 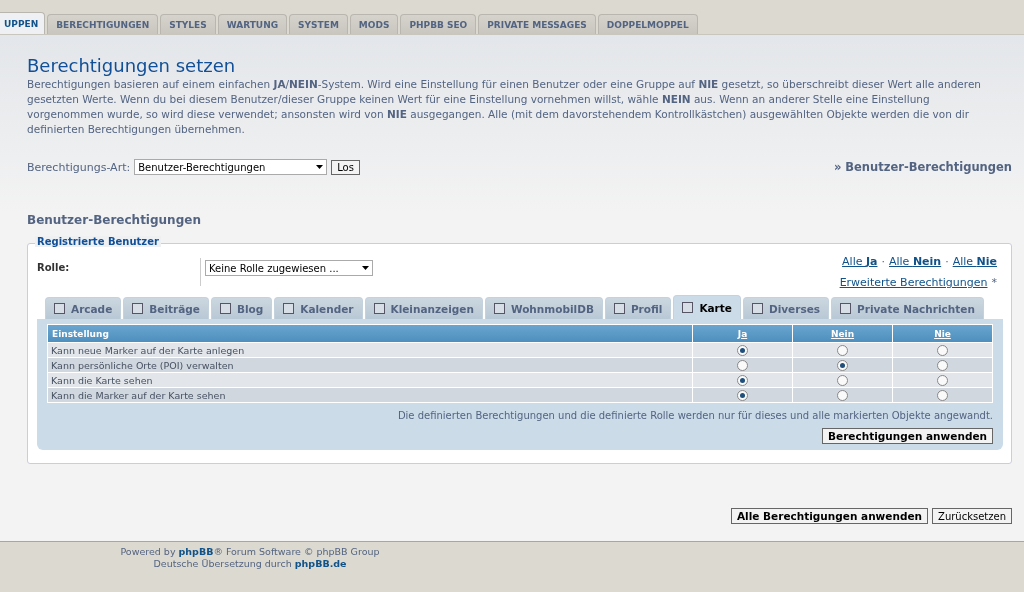 What do you see at coordinates (98, 241) in the screenshot?
I see `fieldset-legend: Registrierte Benutzer` at bounding box center [98, 241].